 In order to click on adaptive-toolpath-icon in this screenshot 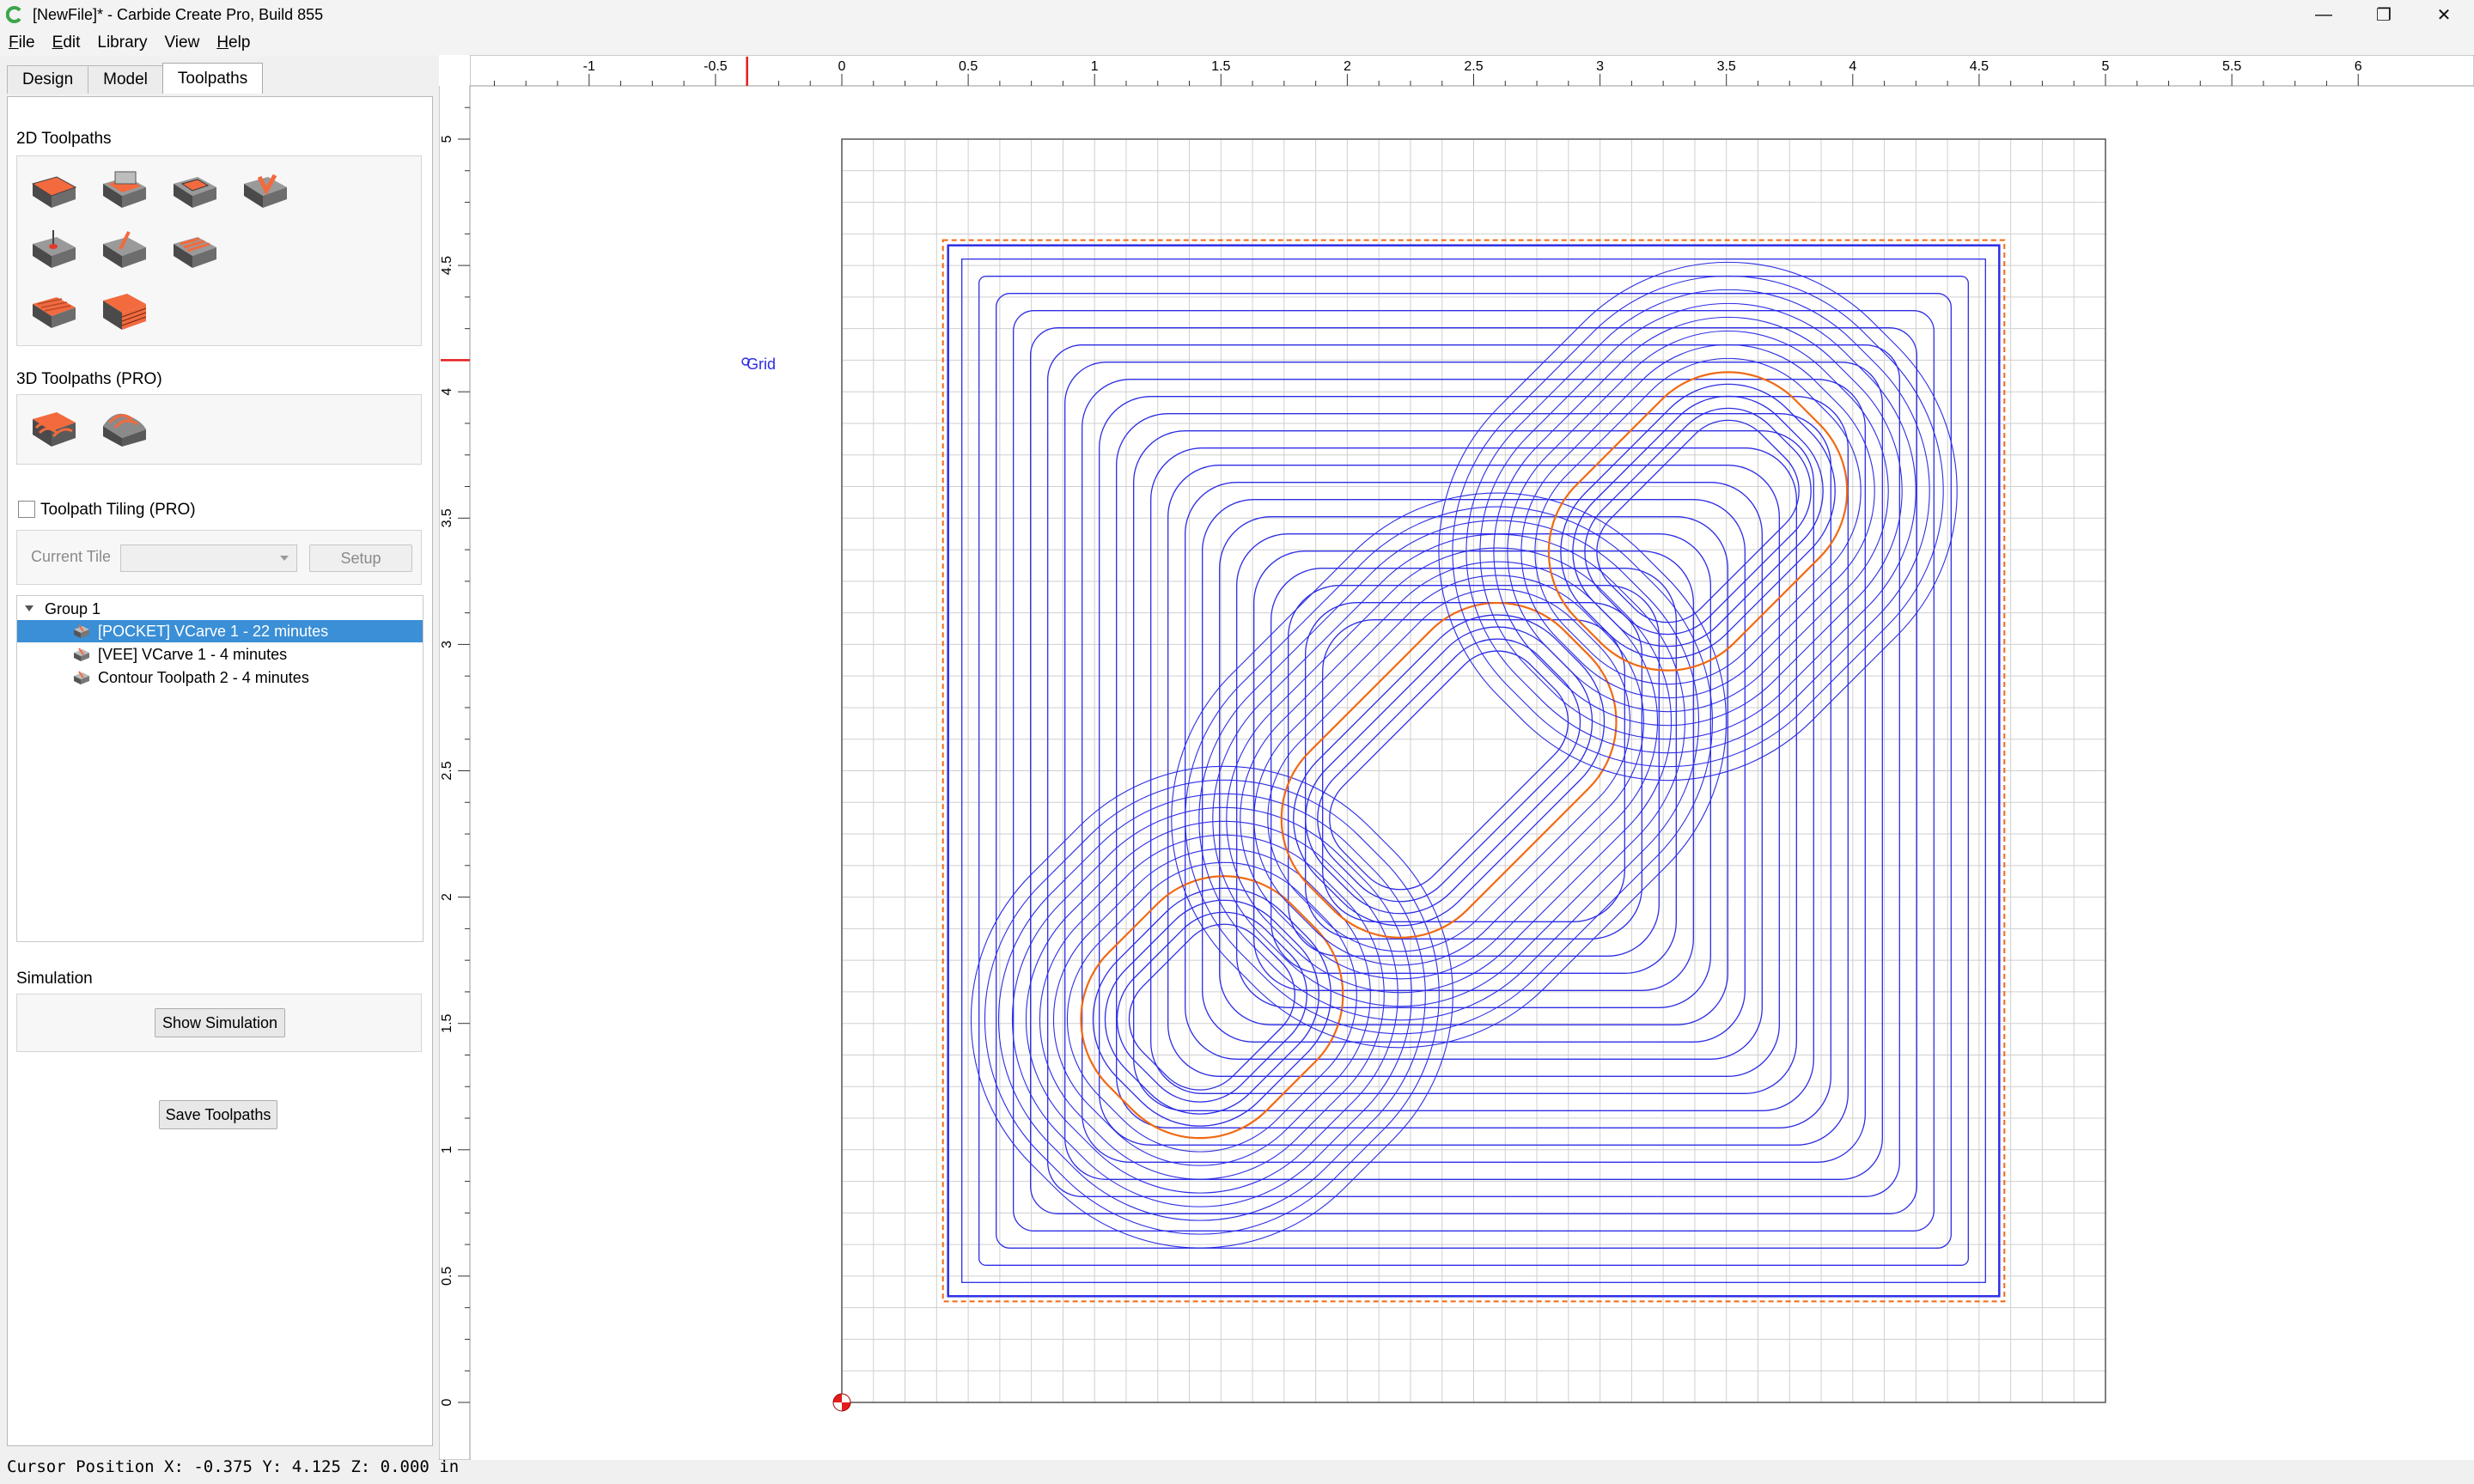, I will do `click(194, 251)`.